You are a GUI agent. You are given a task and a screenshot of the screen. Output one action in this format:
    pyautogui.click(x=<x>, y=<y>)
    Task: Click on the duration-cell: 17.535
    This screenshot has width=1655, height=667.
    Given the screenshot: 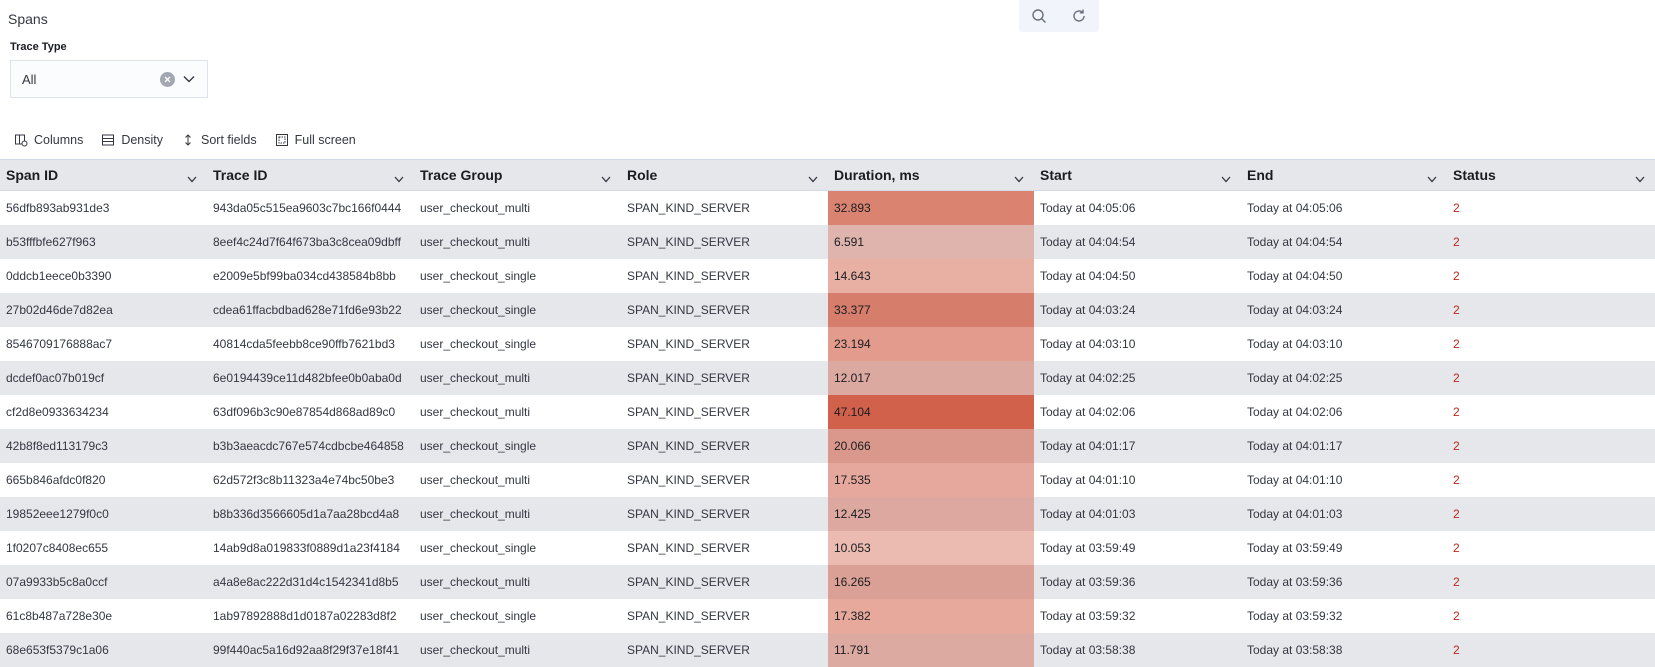 What is the action you would take?
    pyautogui.click(x=931, y=480)
    